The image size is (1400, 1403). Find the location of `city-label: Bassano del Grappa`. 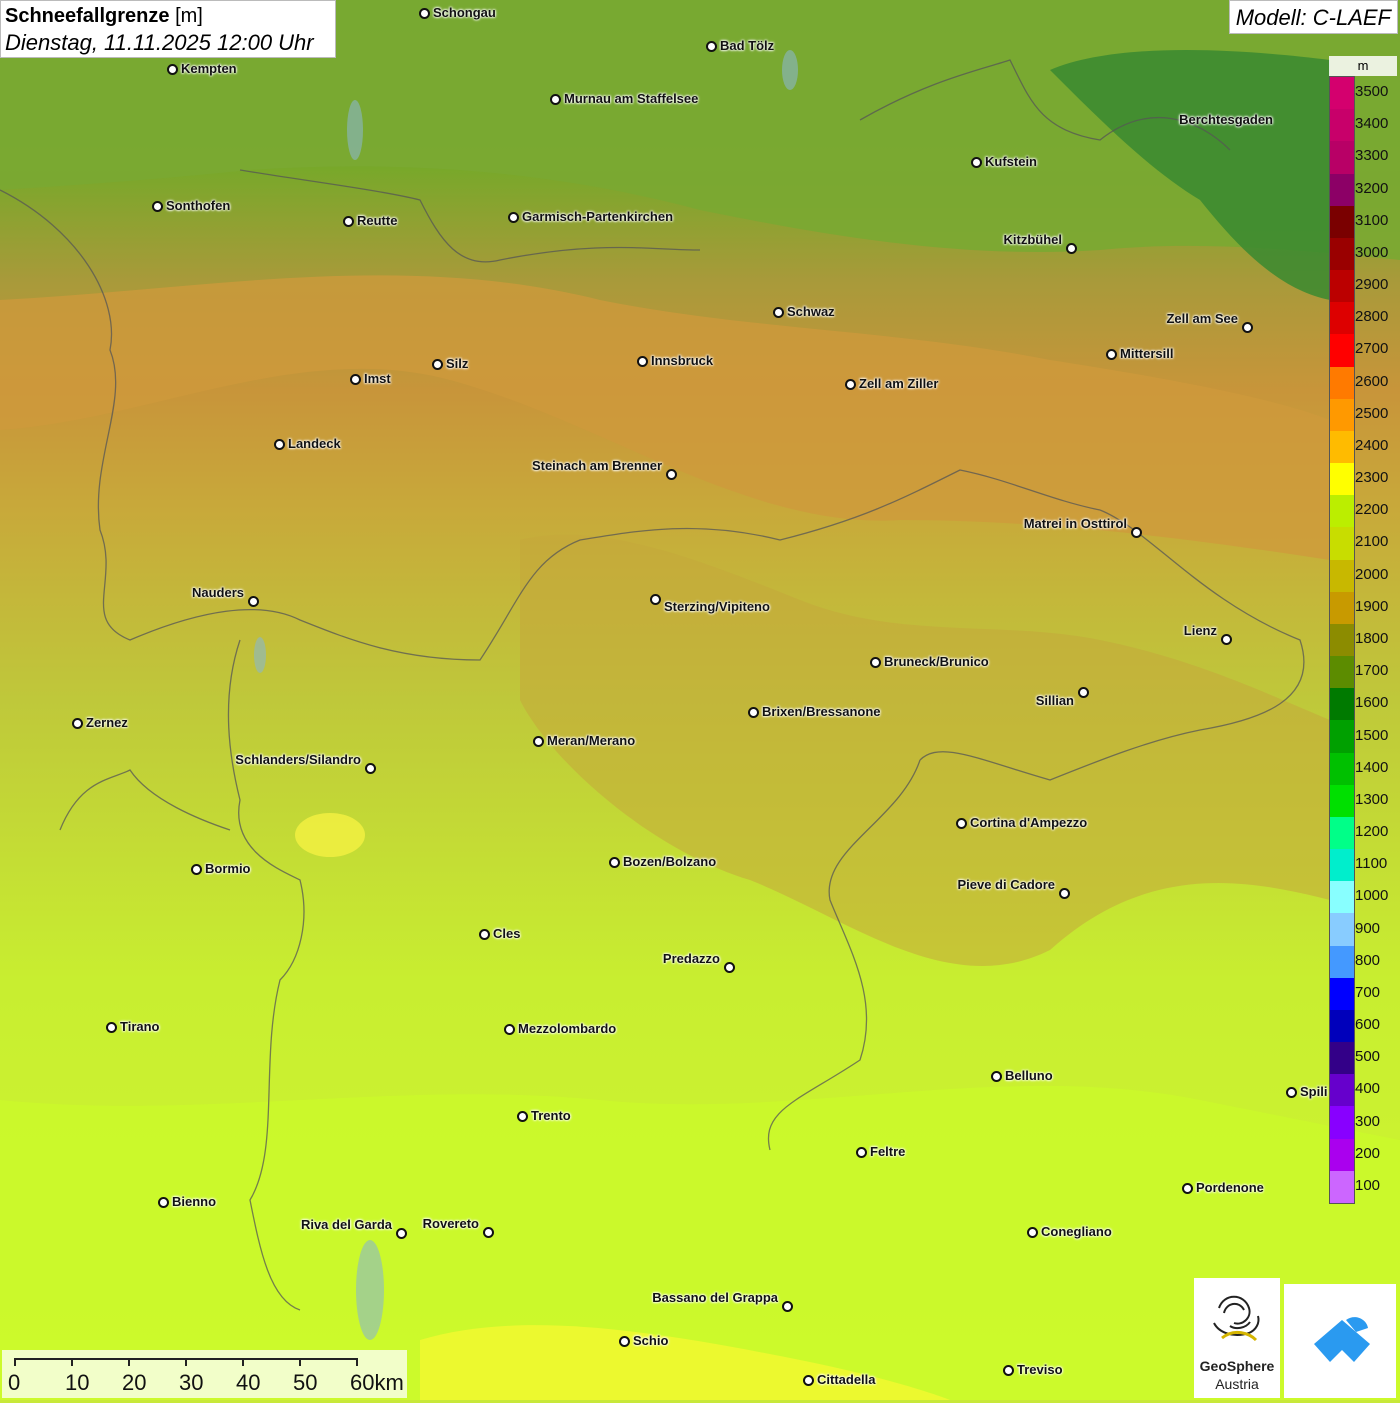

city-label: Bassano del Grappa is located at coordinates (715, 1297).